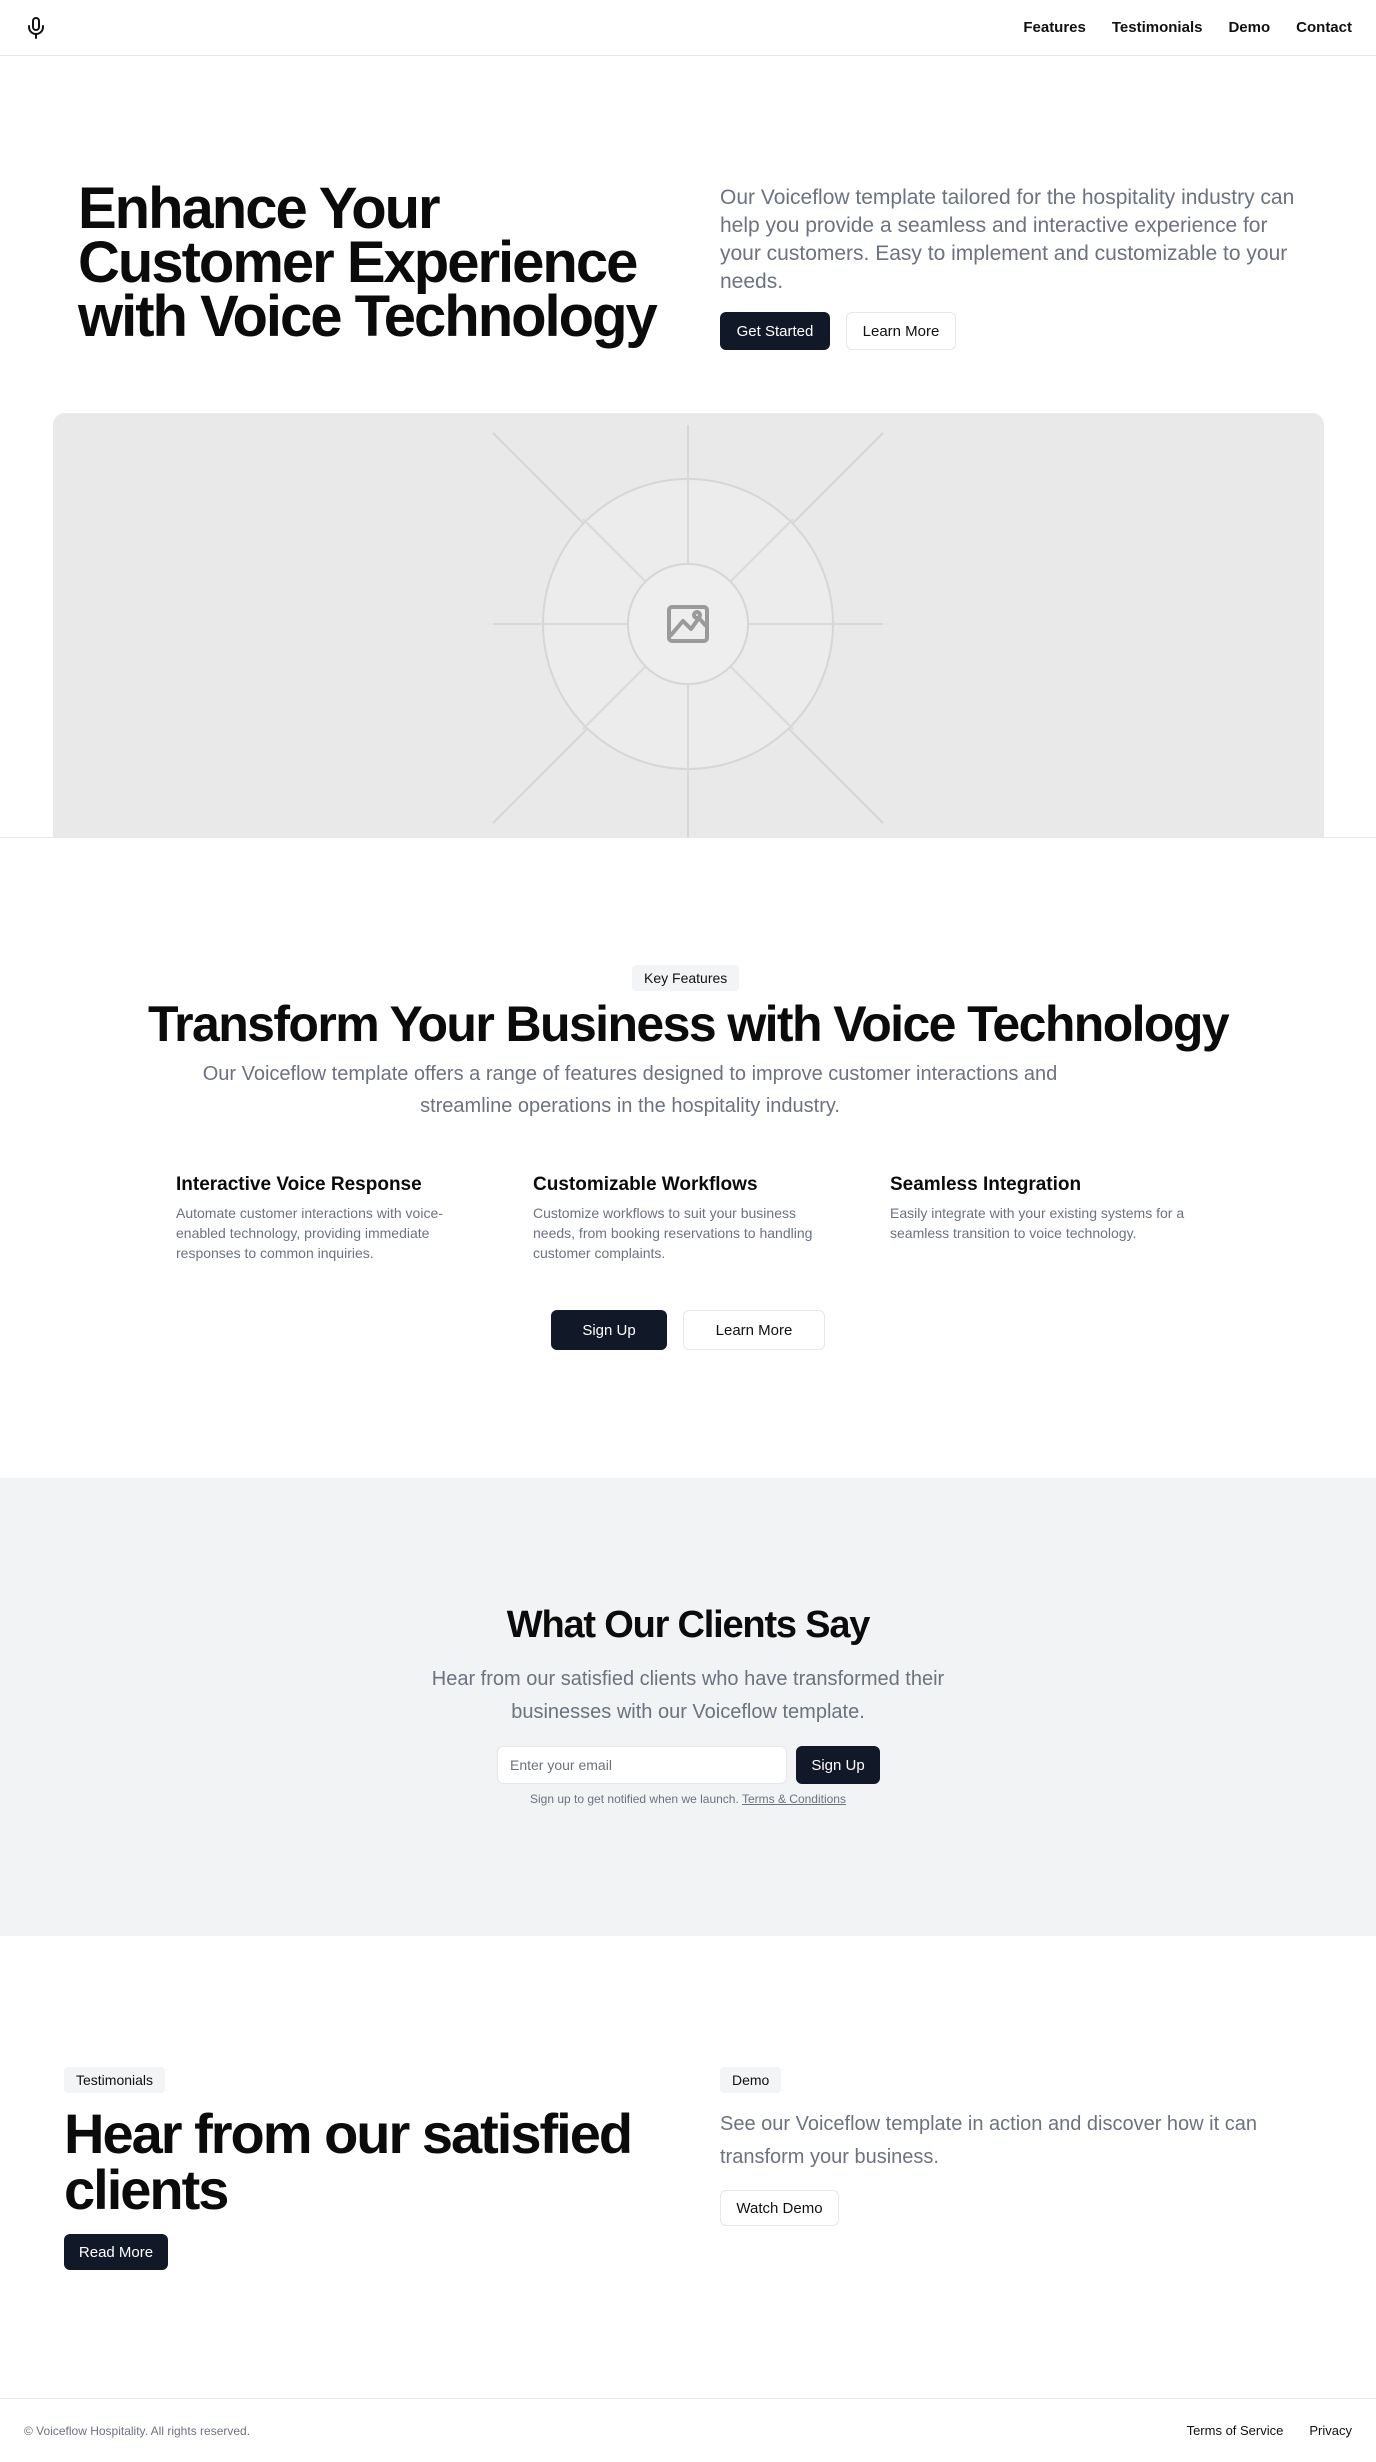 Image resolution: width=1376 pixels, height=2462 pixels. Describe the element at coordinates (299, 1184) in the screenshot. I see `feature-title: Interactive Voice Response` at that location.